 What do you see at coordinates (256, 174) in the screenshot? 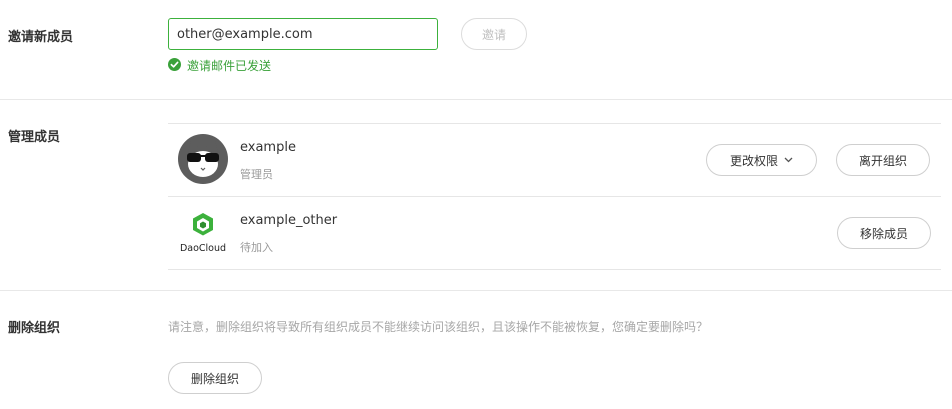
I see `member-role: 管理员` at bounding box center [256, 174].